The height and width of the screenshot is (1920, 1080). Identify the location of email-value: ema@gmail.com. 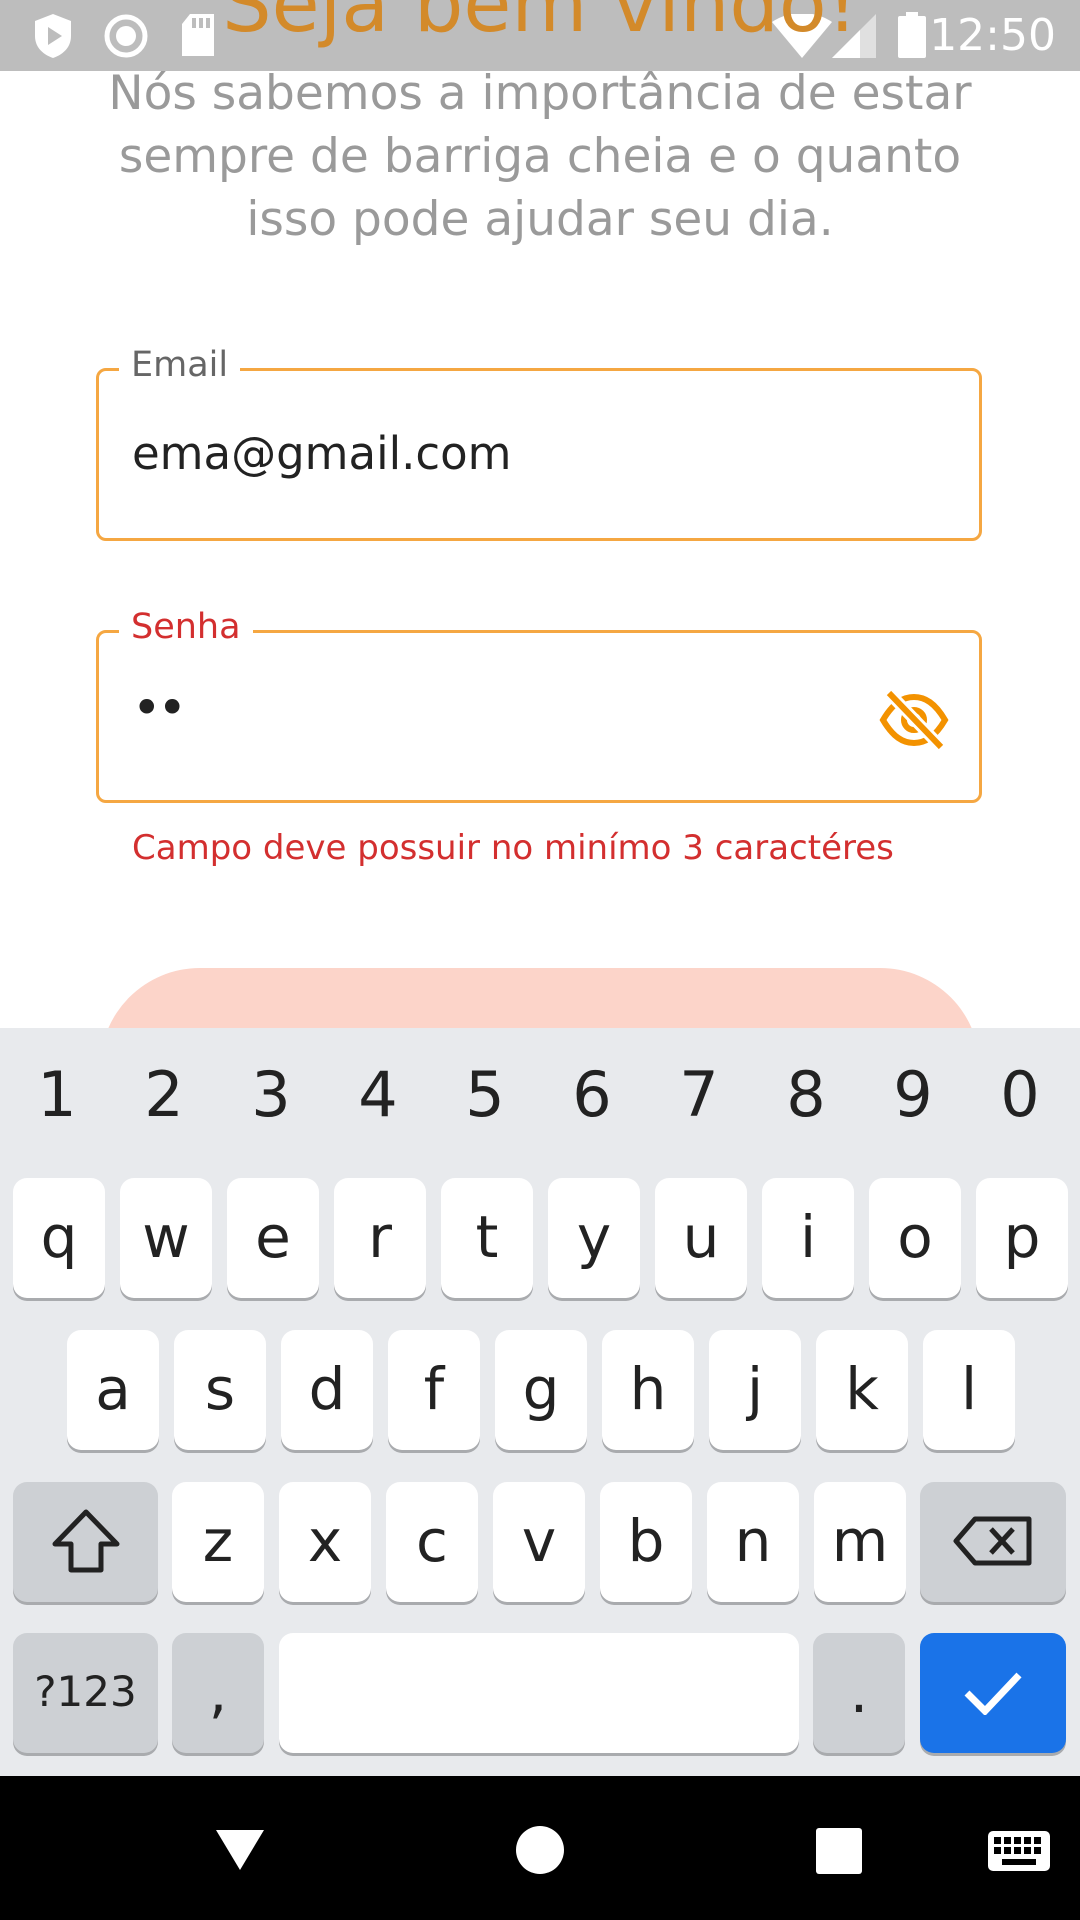
(322, 453).